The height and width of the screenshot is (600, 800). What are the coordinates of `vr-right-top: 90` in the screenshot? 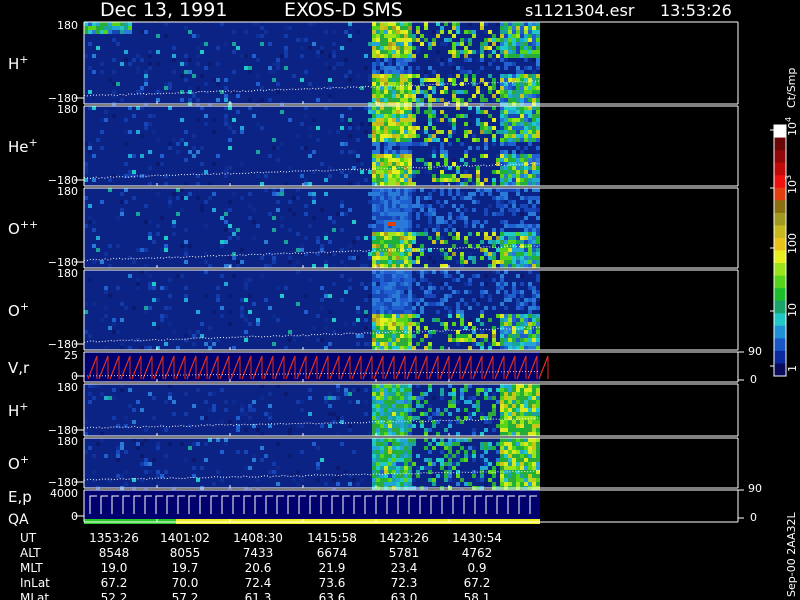 It's located at (755, 351).